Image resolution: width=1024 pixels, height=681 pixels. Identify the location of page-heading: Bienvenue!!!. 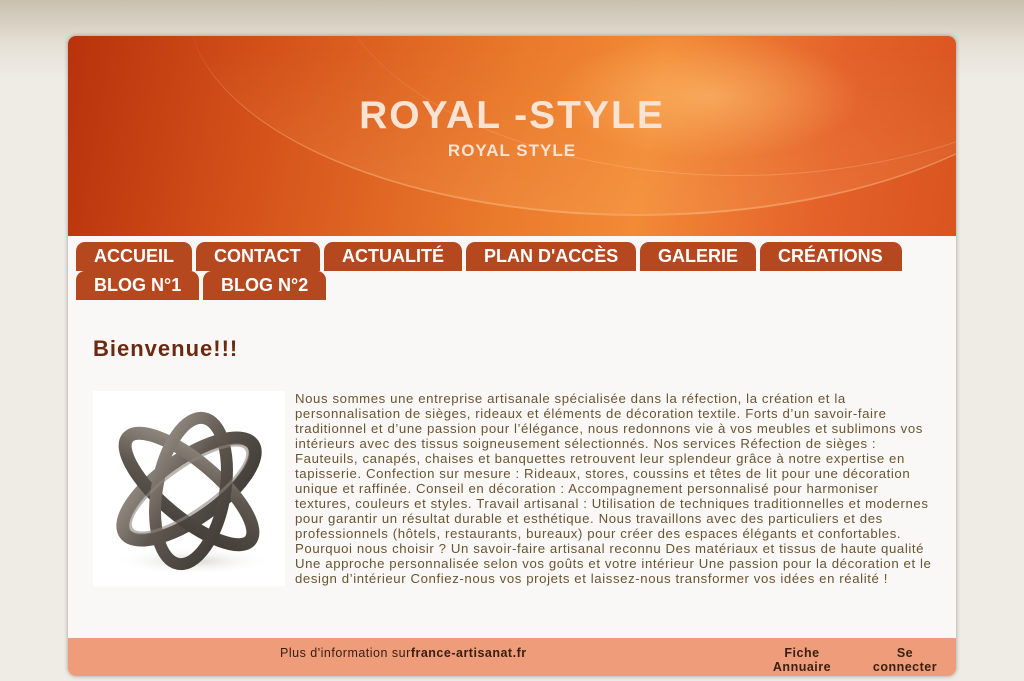
(166, 348).